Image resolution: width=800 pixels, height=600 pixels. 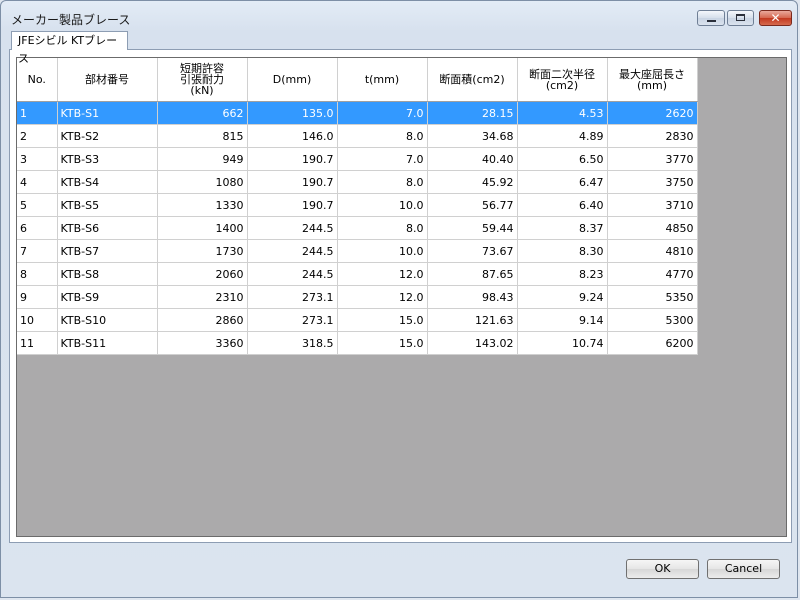 What do you see at coordinates (202, 343) in the screenshot?
I see `table-cell: 3360` at bounding box center [202, 343].